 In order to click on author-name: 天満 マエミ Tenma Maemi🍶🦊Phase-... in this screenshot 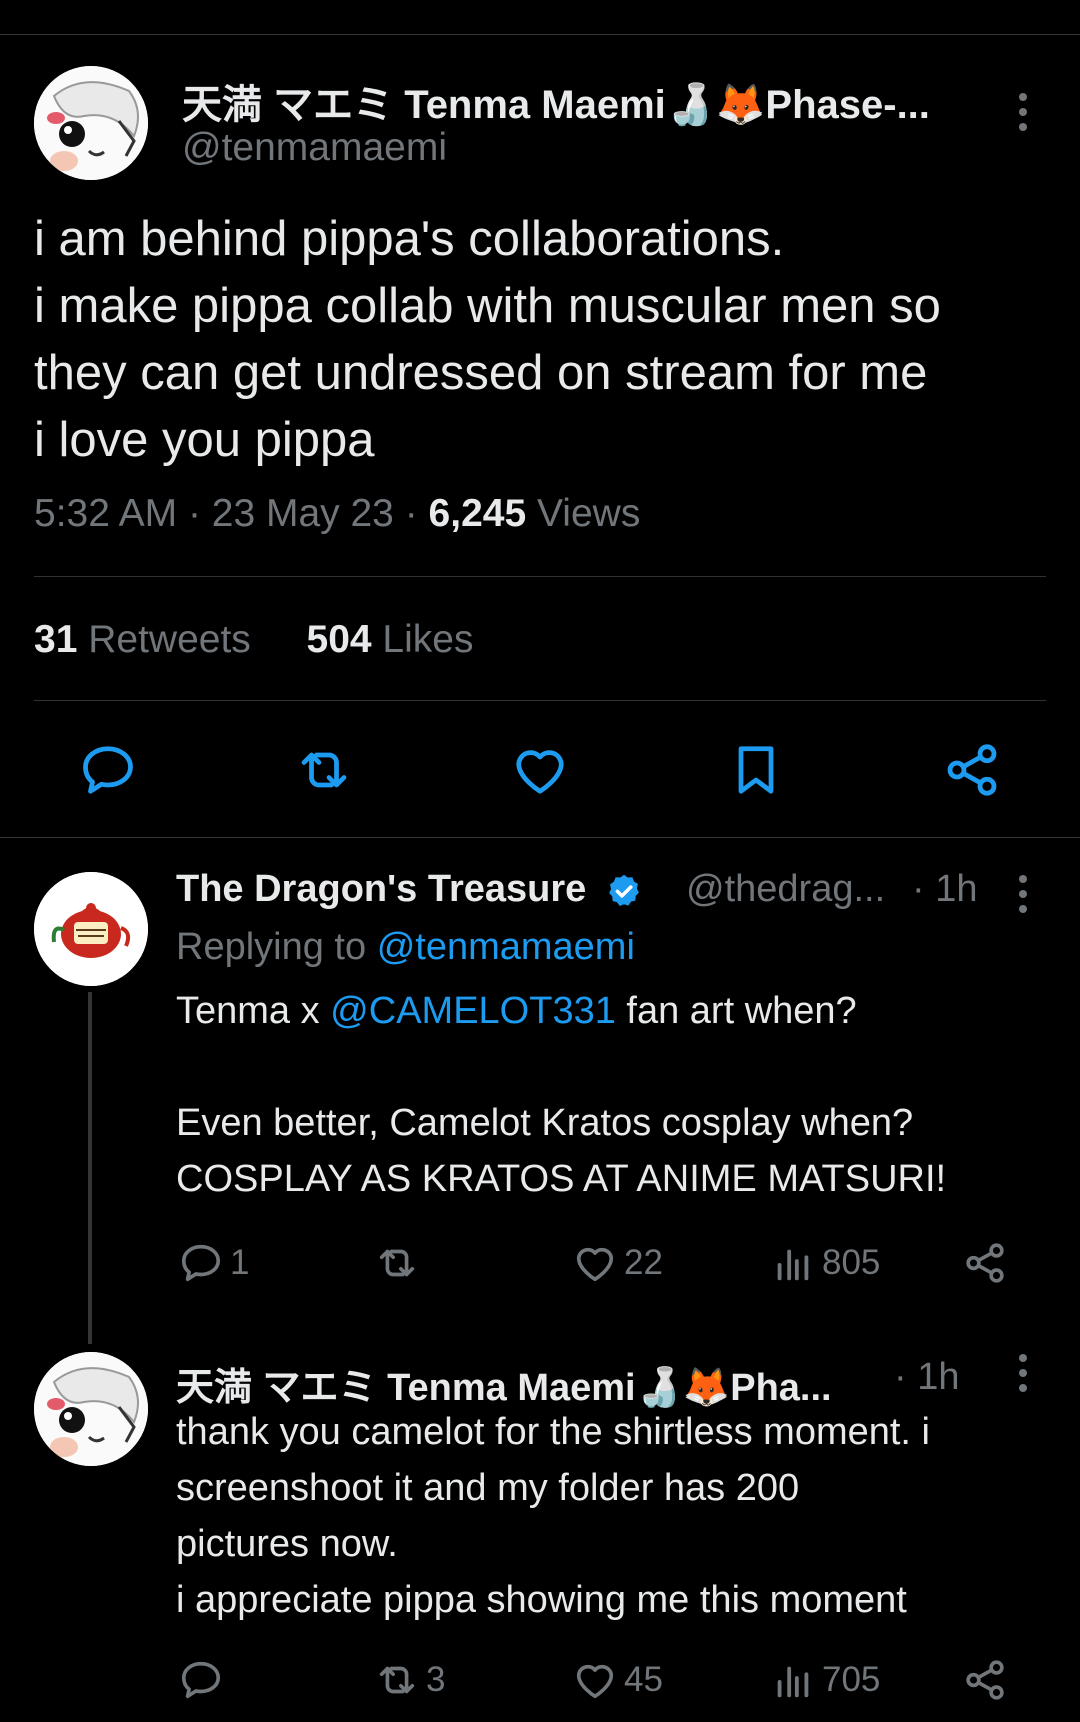, I will do `click(556, 101)`.